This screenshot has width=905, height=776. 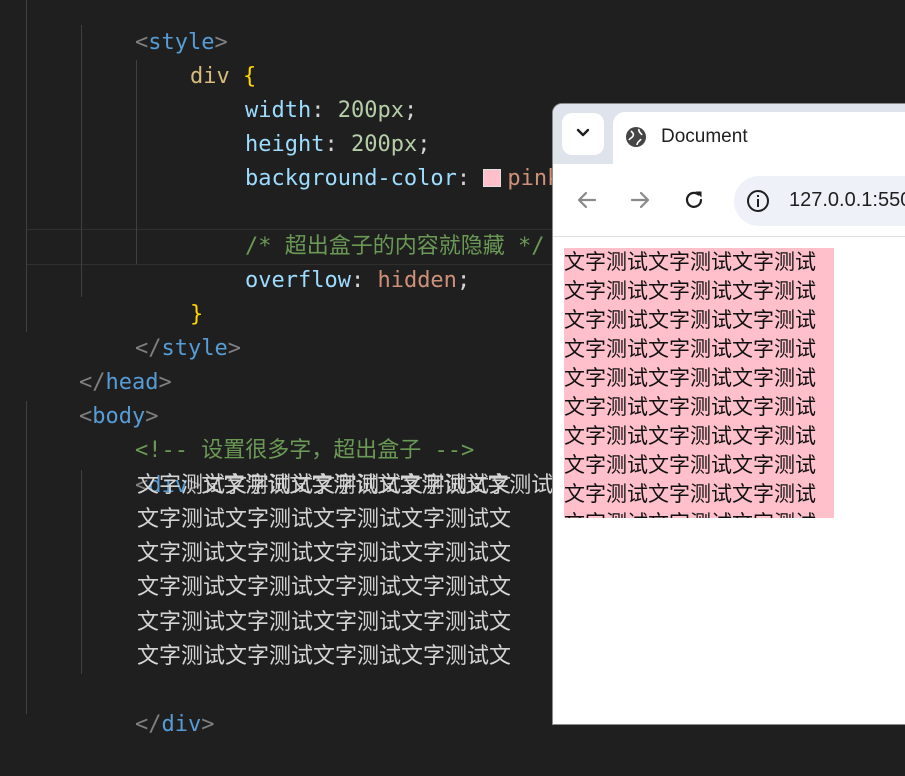 What do you see at coordinates (704, 136) in the screenshot?
I see `tab-title: Document` at bounding box center [704, 136].